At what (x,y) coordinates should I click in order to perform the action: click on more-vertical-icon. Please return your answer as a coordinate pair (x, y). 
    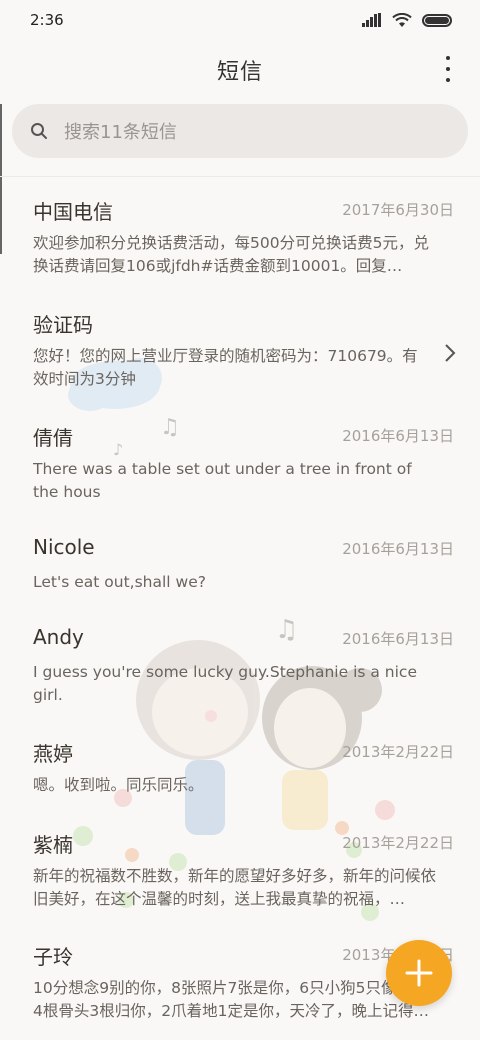
    Looking at the image, I should click on (448, 58).